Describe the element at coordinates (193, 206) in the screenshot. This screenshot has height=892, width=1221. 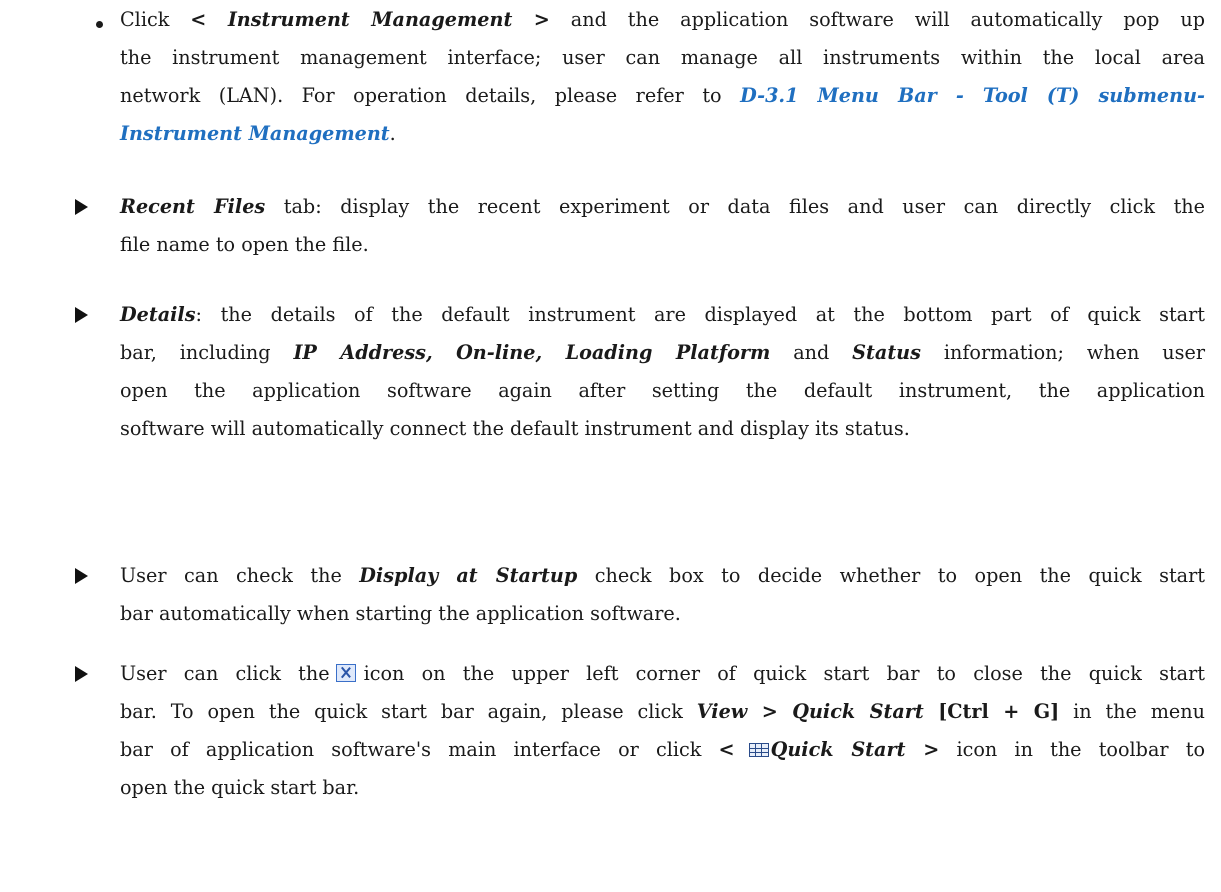
I see `recent-files-label: Recent Files` at that location.